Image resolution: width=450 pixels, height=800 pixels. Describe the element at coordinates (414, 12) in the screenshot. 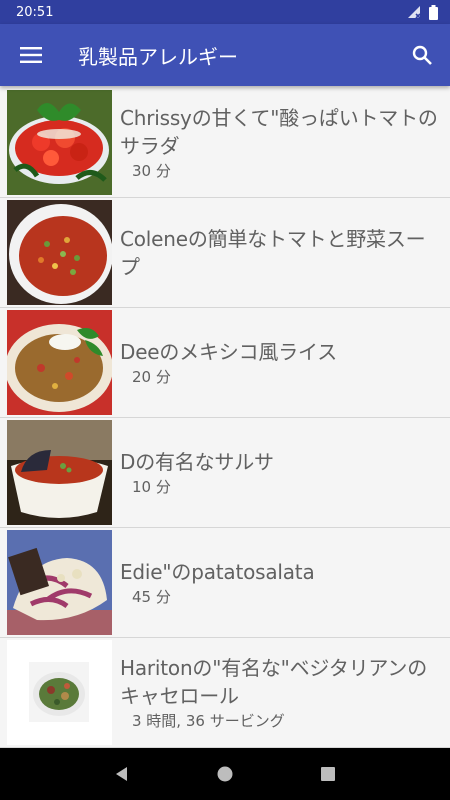

I see `signal-icon` at that location.